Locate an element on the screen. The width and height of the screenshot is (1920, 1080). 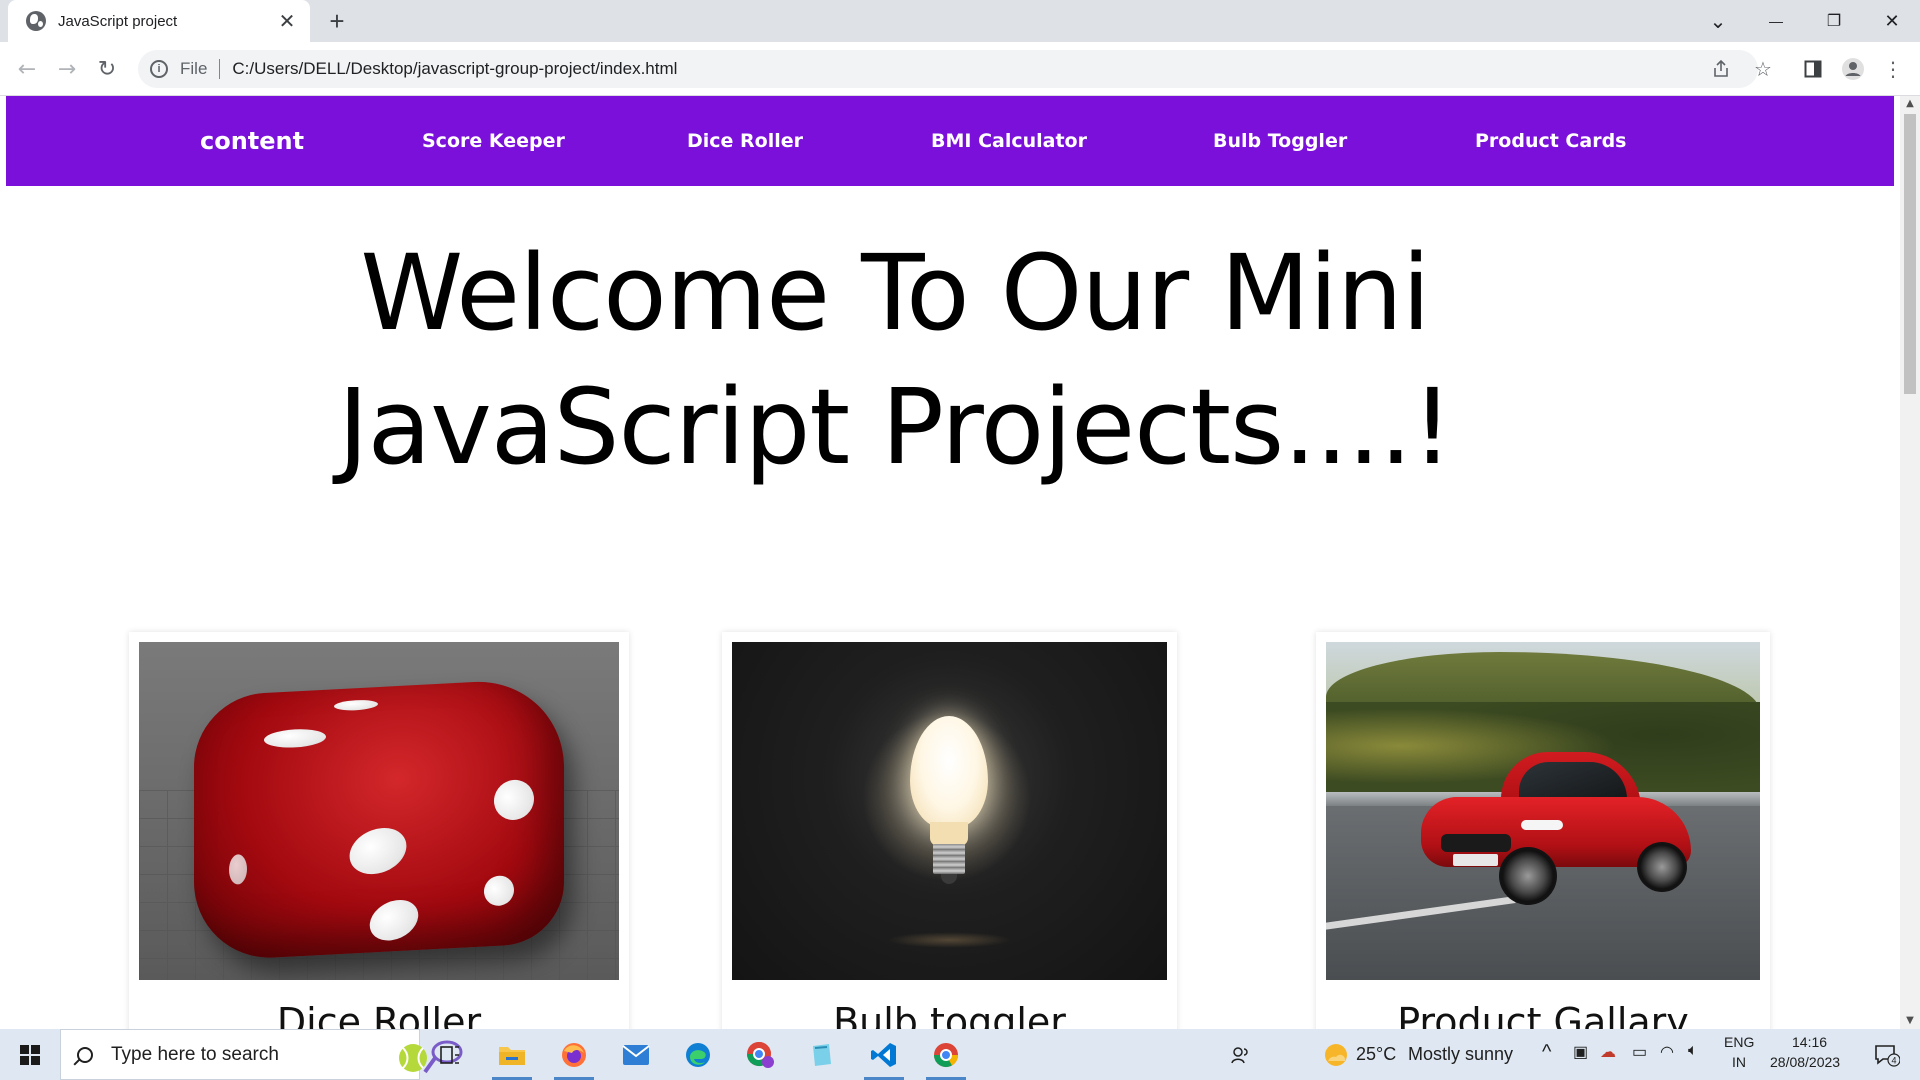
light-bulb-image is located at coordinates (949, 811).